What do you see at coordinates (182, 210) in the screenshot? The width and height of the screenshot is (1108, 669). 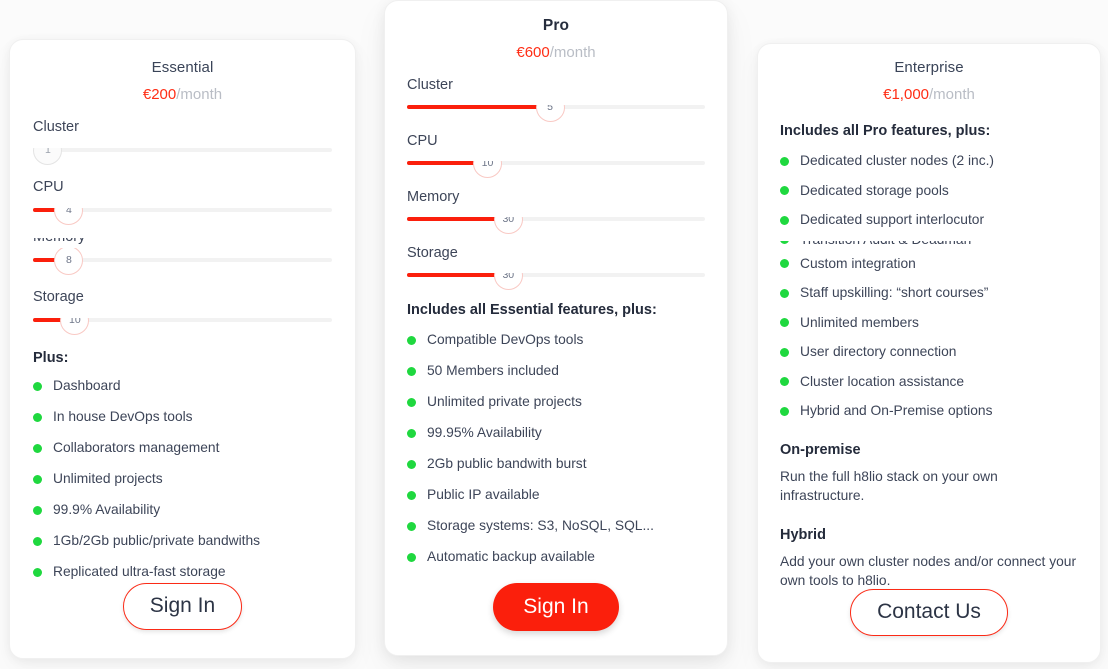 I see `slider-track-cpu: 4` at bounding box center [182, 210].